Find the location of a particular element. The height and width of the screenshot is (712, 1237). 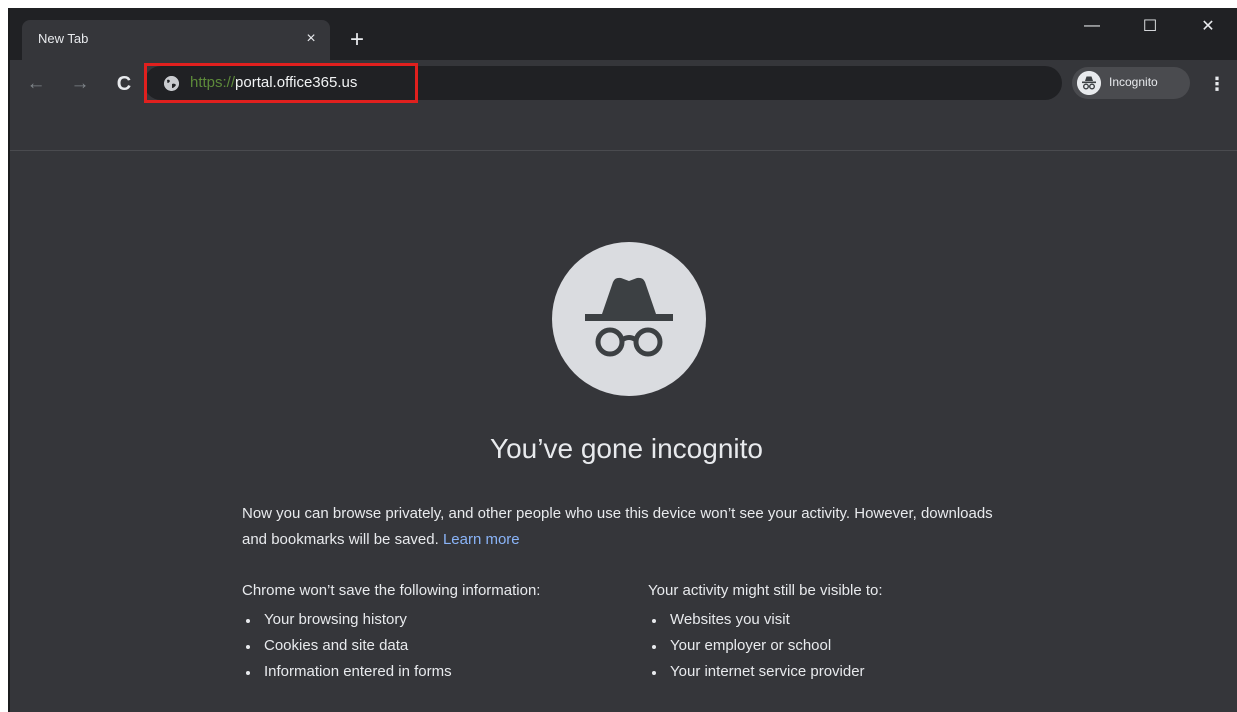

minimize-button: — is located at coordinates (1092, 26).